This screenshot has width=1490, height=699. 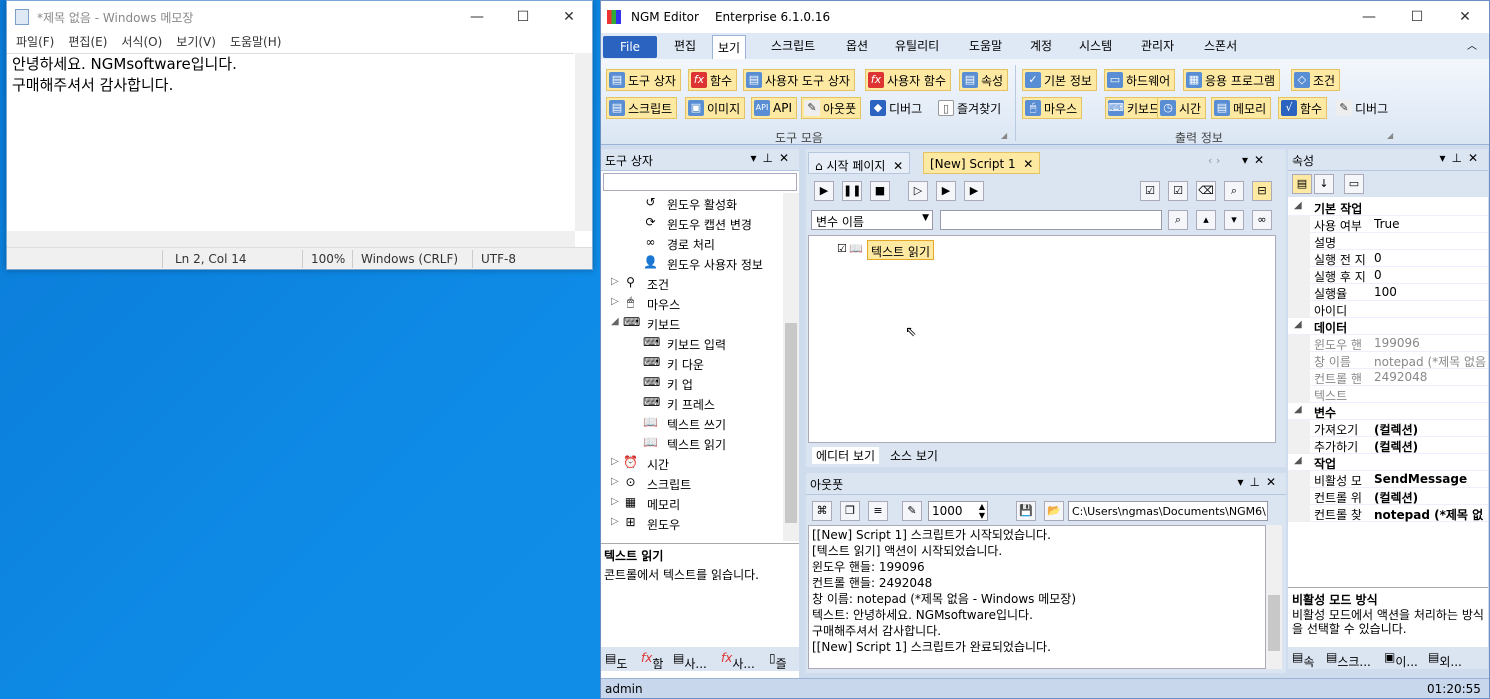 I want to click on tab-start-page: ⌂ 시작 페이지 ✕, so click(x=859, y=163).